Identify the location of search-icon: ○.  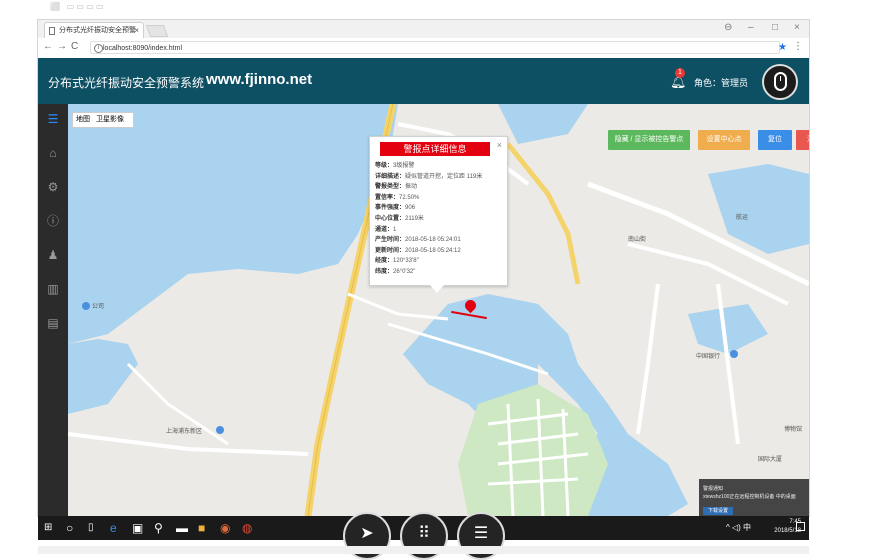
(69, 528).